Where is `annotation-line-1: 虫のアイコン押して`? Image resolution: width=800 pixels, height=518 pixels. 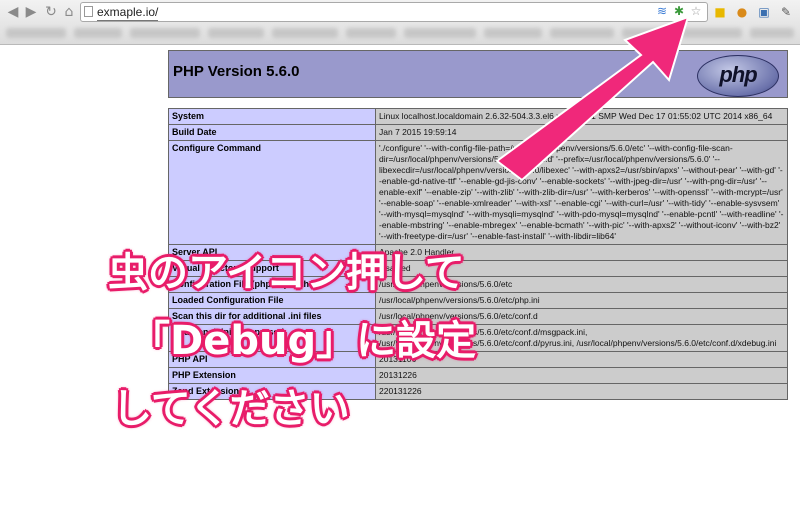
annotation-line-1: 虫のアイコン押して is located at coordinates (286, 273).